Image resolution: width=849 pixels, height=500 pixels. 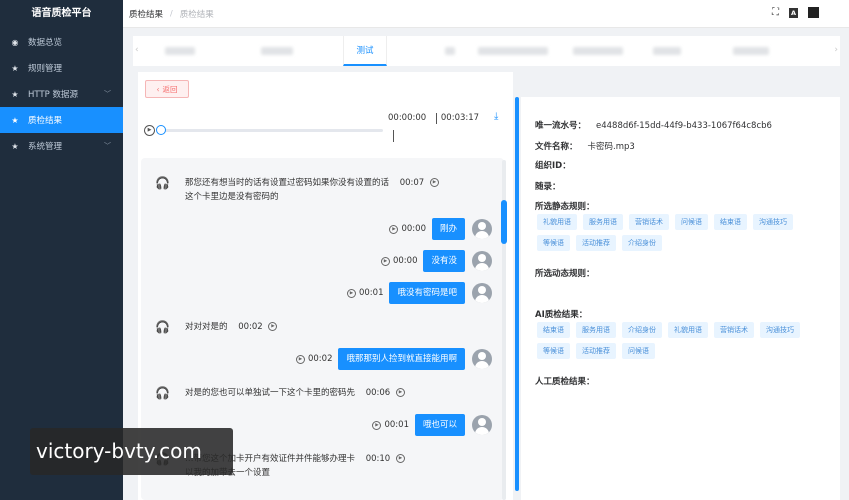 I want to click on tab-test: 测试, so click(x=365, y=51).